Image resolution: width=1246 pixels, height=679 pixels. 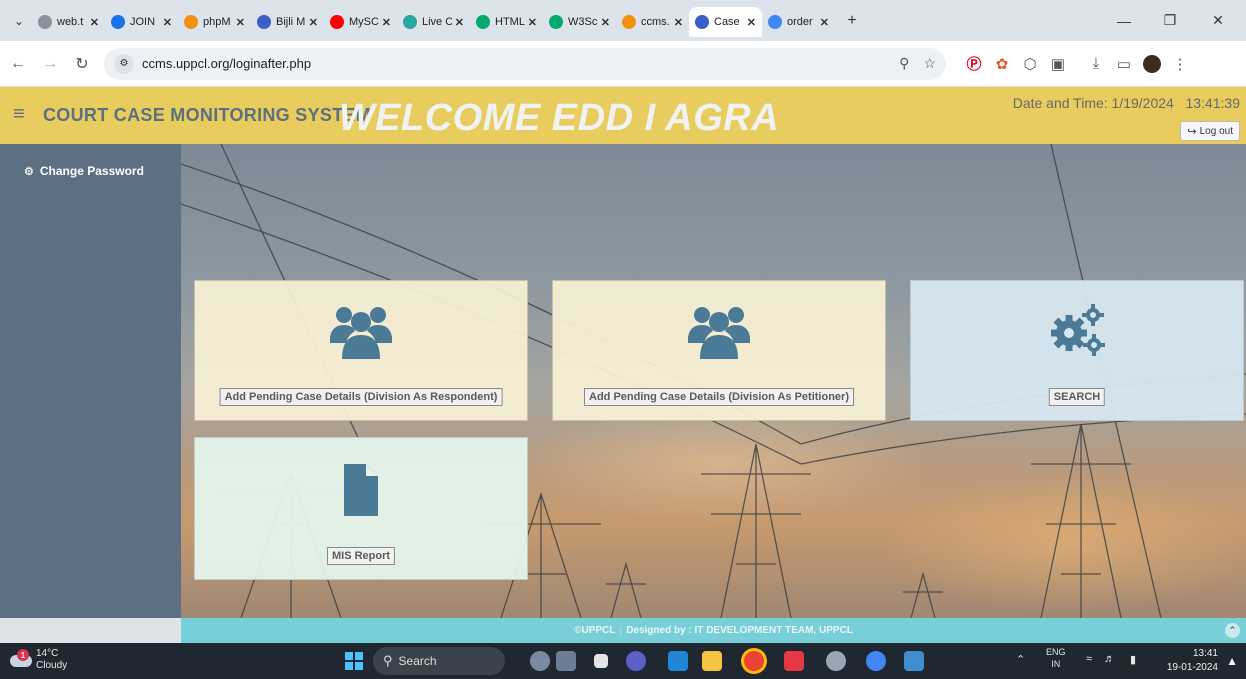 What do you see at coordinates (1096, 64) in the screenshot?
I see `download-icon: ⤓` at bounding box center [1096, 64].